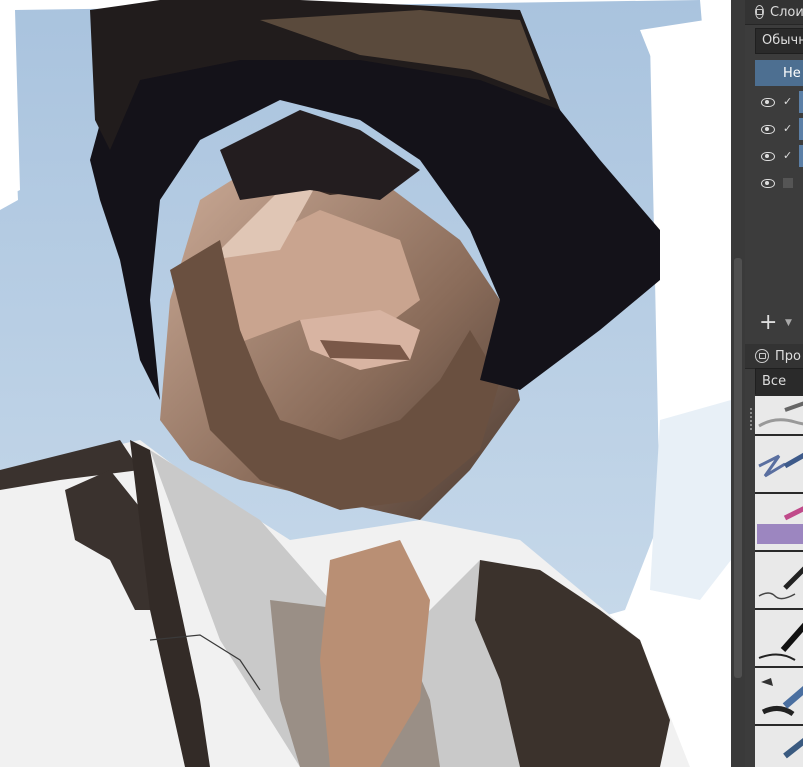 The width and height of the screenshot is (803, 767). I want to click on preset-filter-select: Все, so click(779, 382).